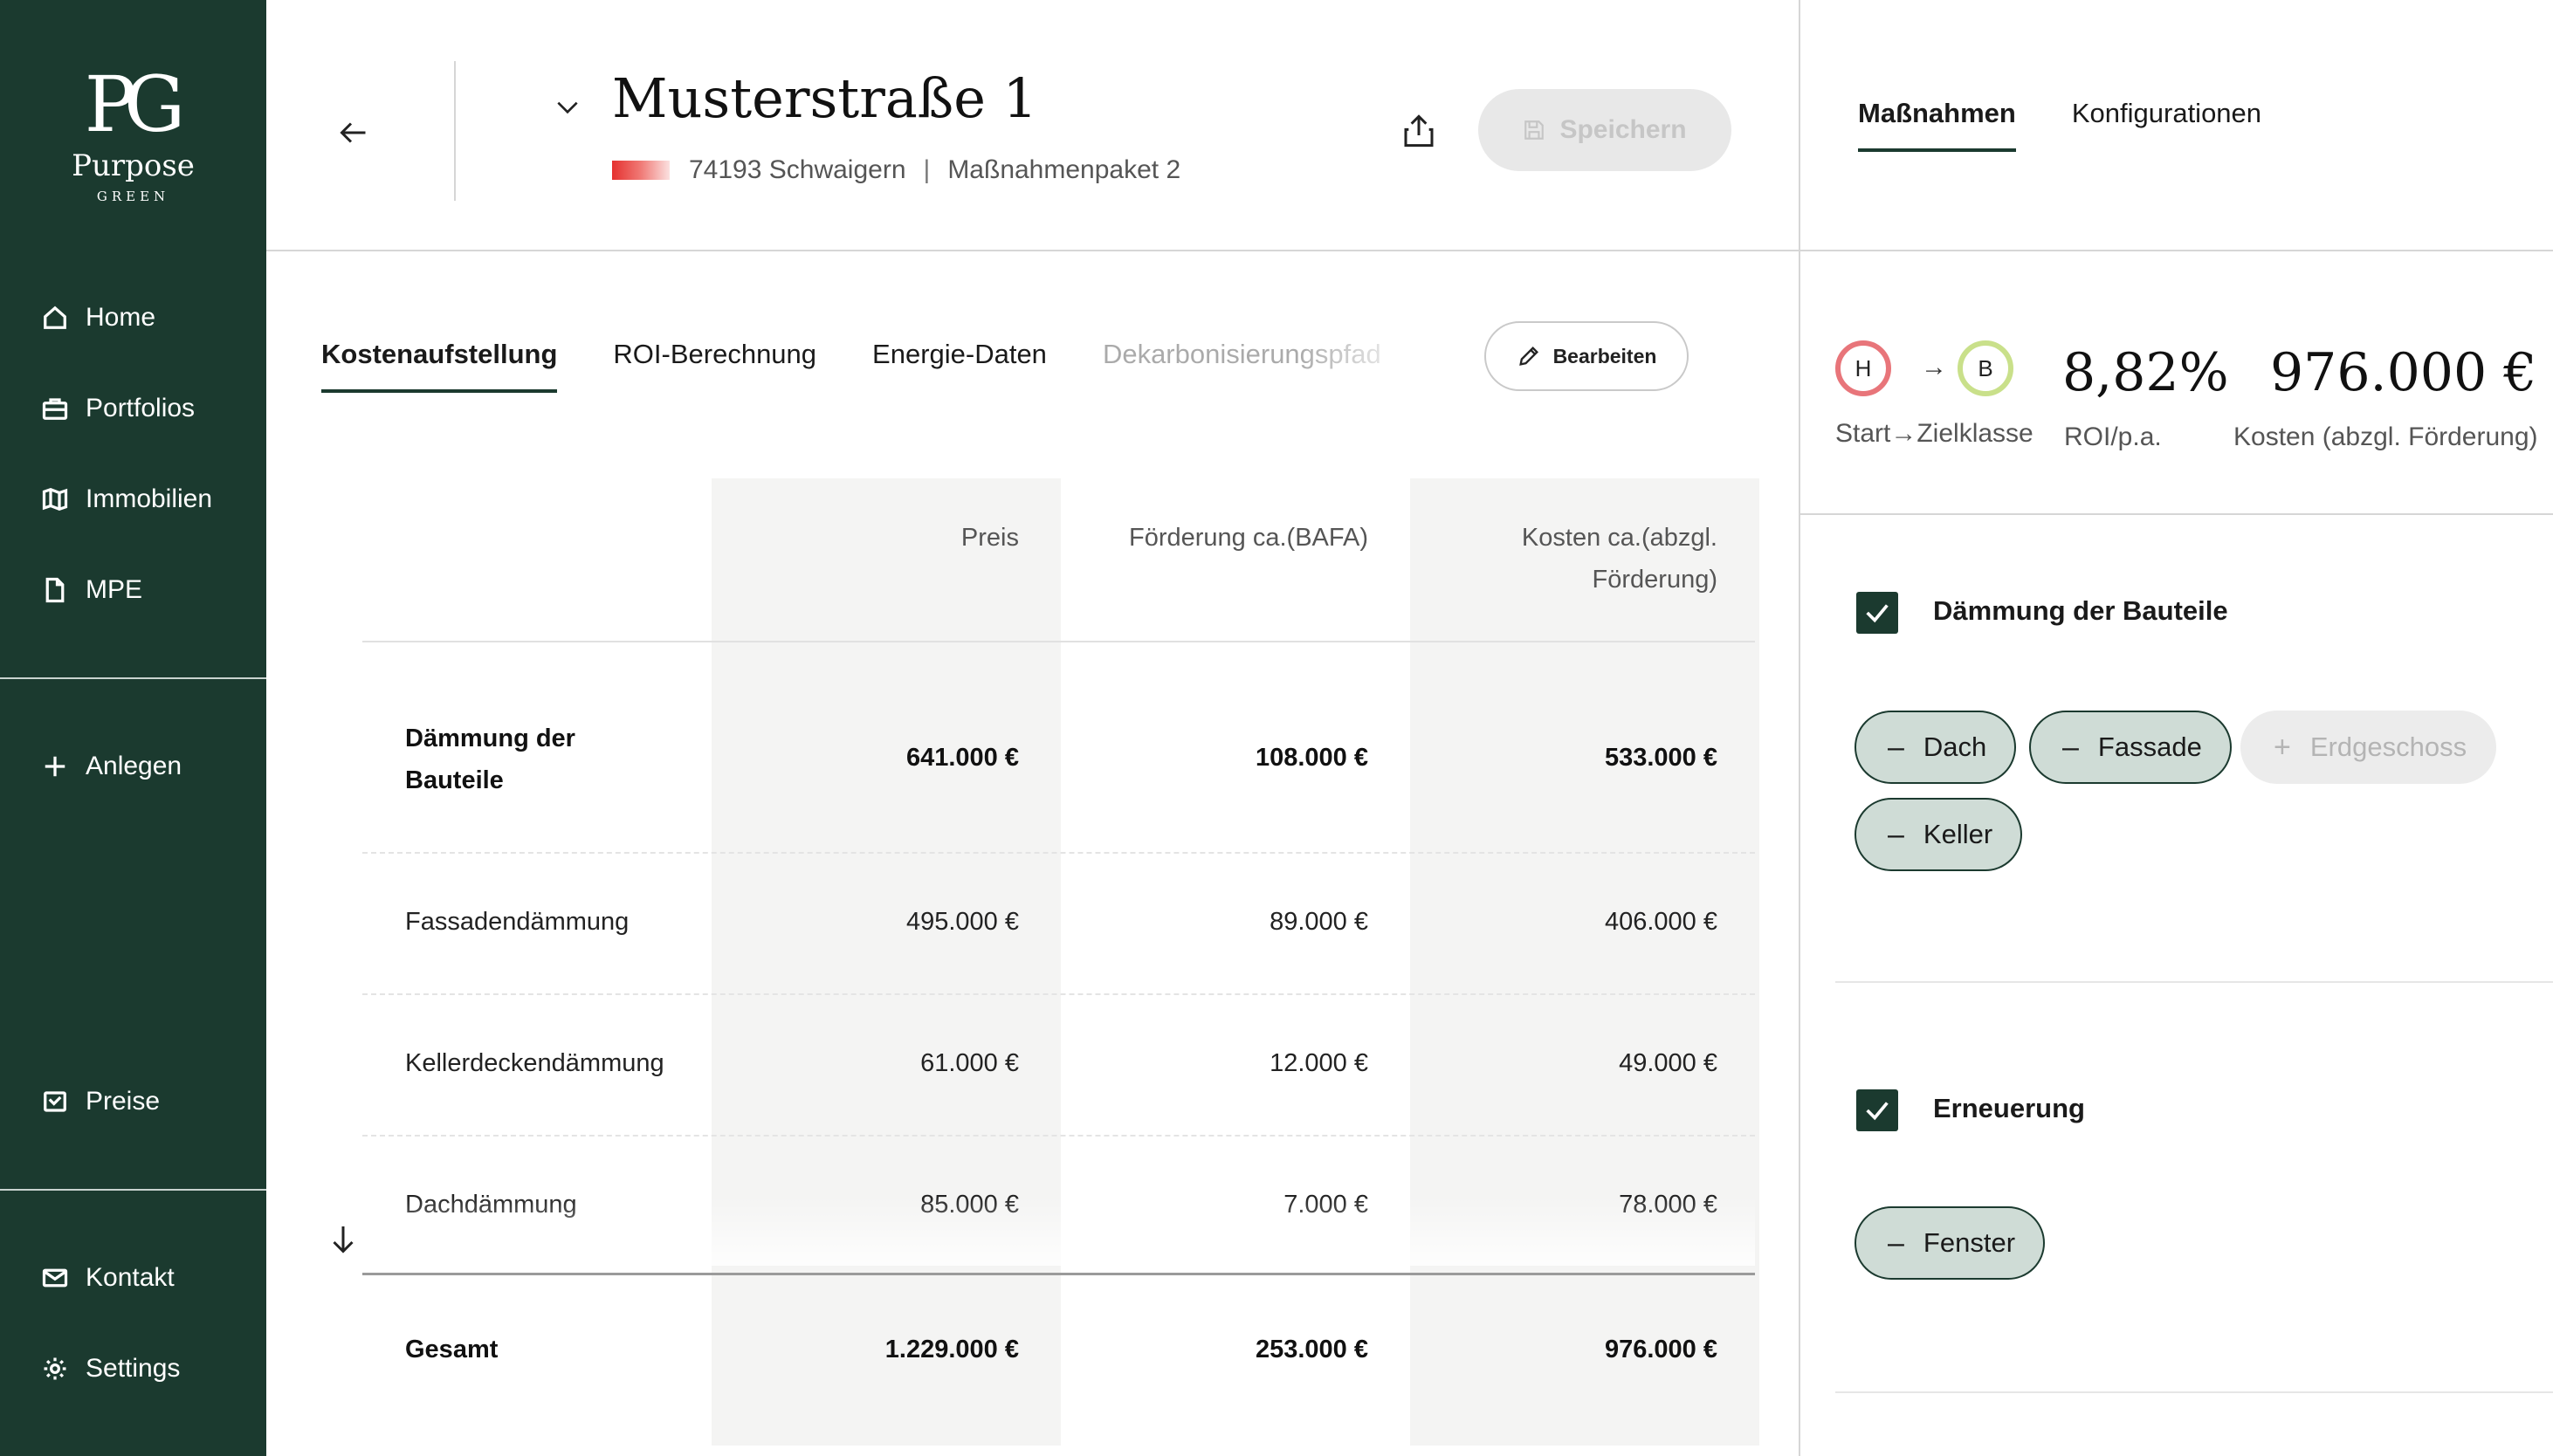 The width and height of the screenshot is (2553, 1456). Describe the element at coordinates (1528, 356) in the screenshot. I see `pencil-icon` at that location.